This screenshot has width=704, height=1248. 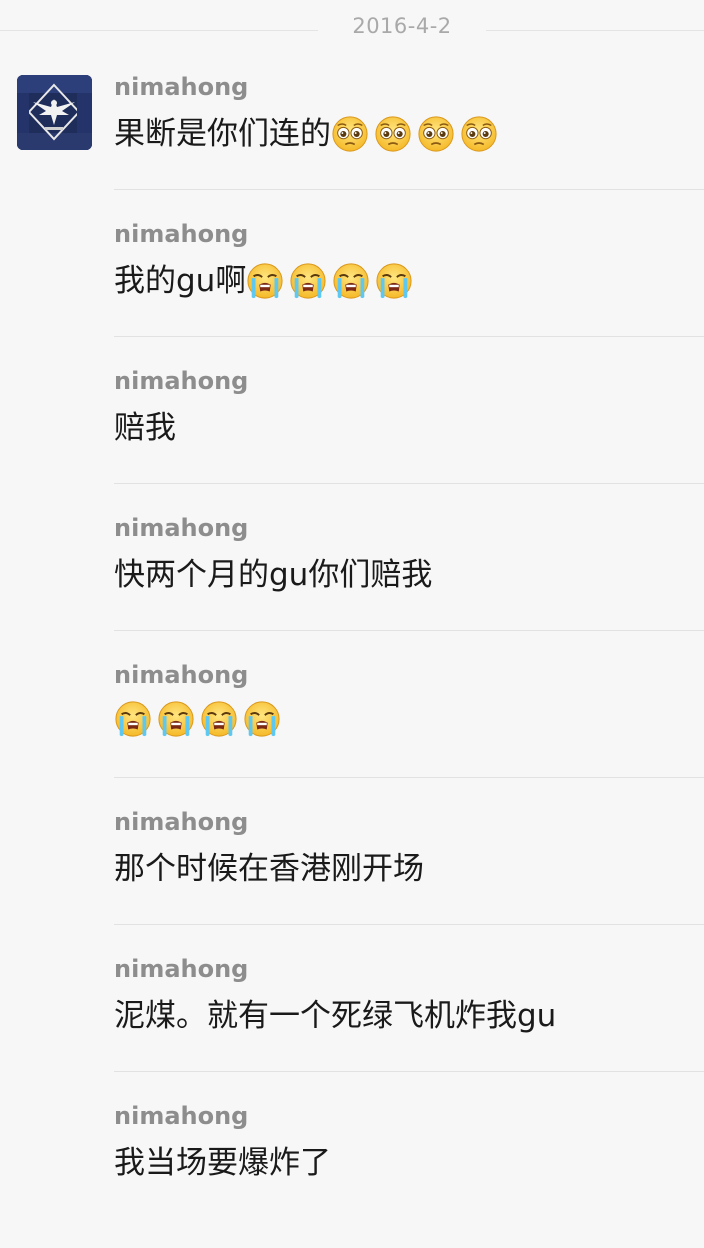 I want to click on message-content: 我当场要爆炸了, so click(x=222, y=1163).